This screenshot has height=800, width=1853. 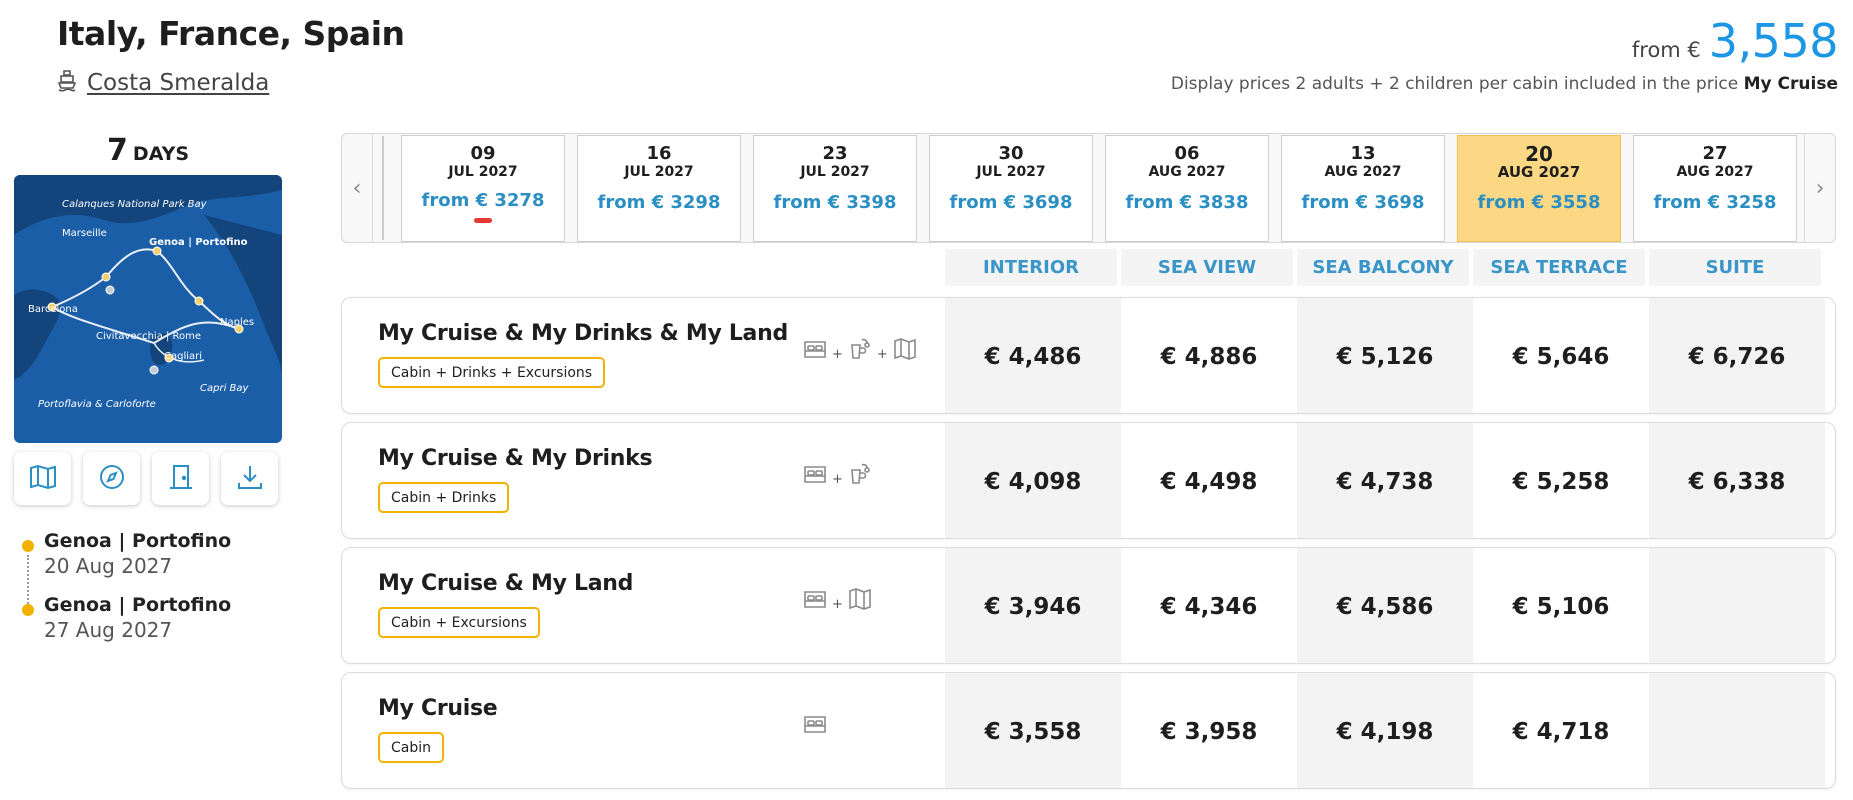 I want to click on price-cell: € 4,198, so click(x=1385, y=730).